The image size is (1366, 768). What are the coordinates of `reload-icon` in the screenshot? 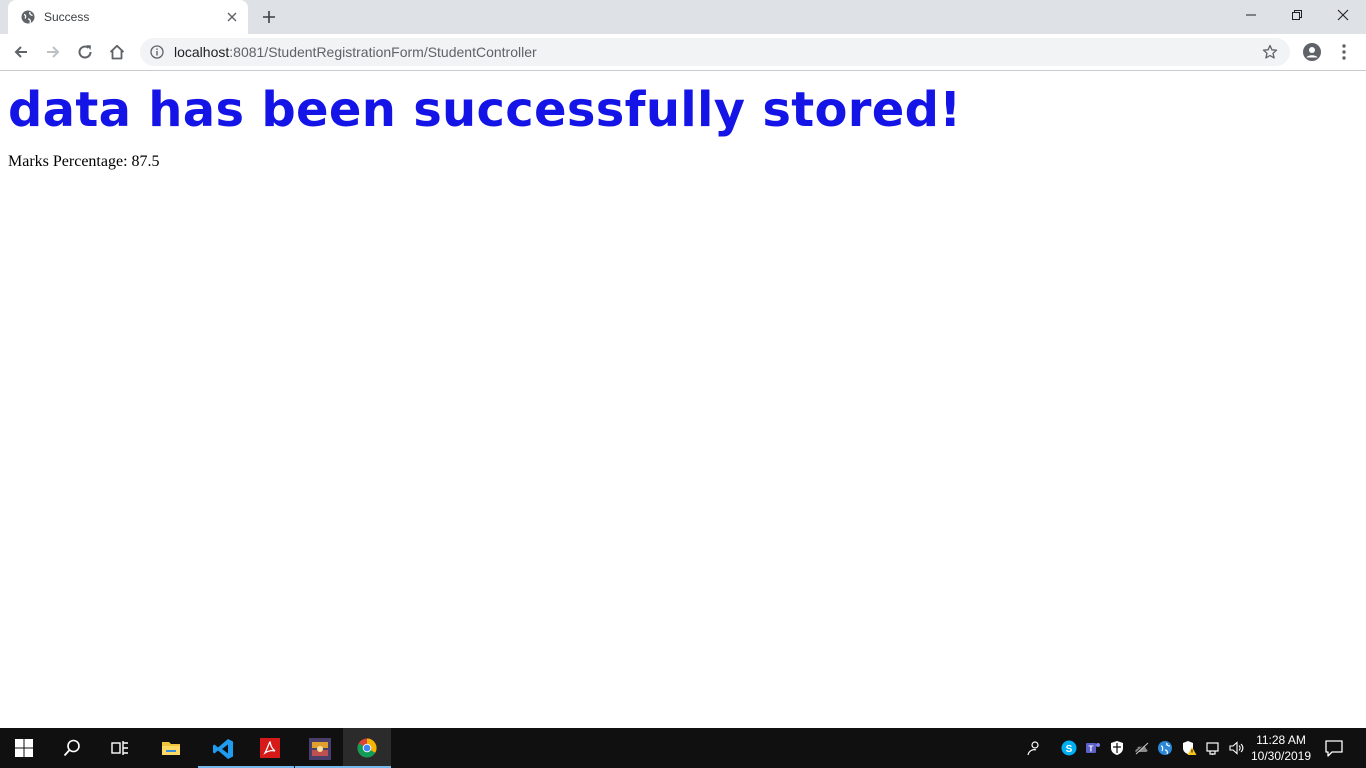 It's located at (85, 52).